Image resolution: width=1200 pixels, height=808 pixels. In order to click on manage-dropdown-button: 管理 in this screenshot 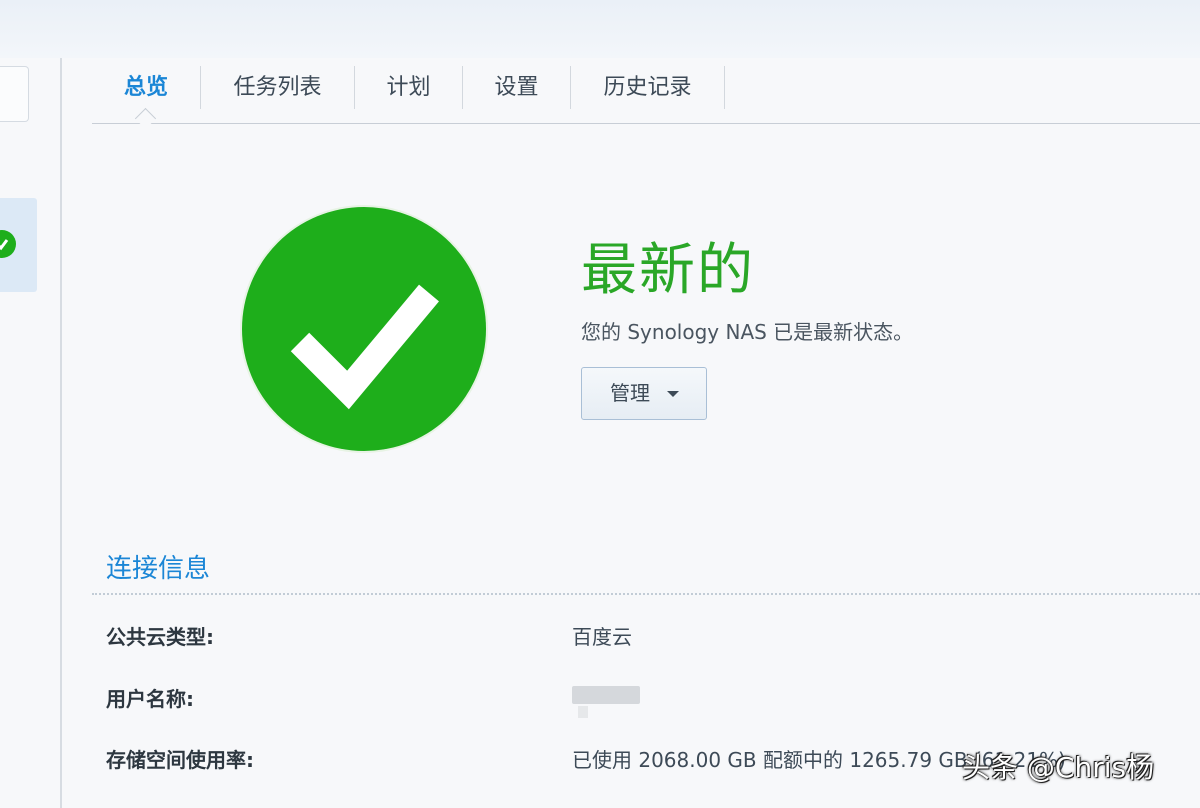, I will do `click(644, 393)`.